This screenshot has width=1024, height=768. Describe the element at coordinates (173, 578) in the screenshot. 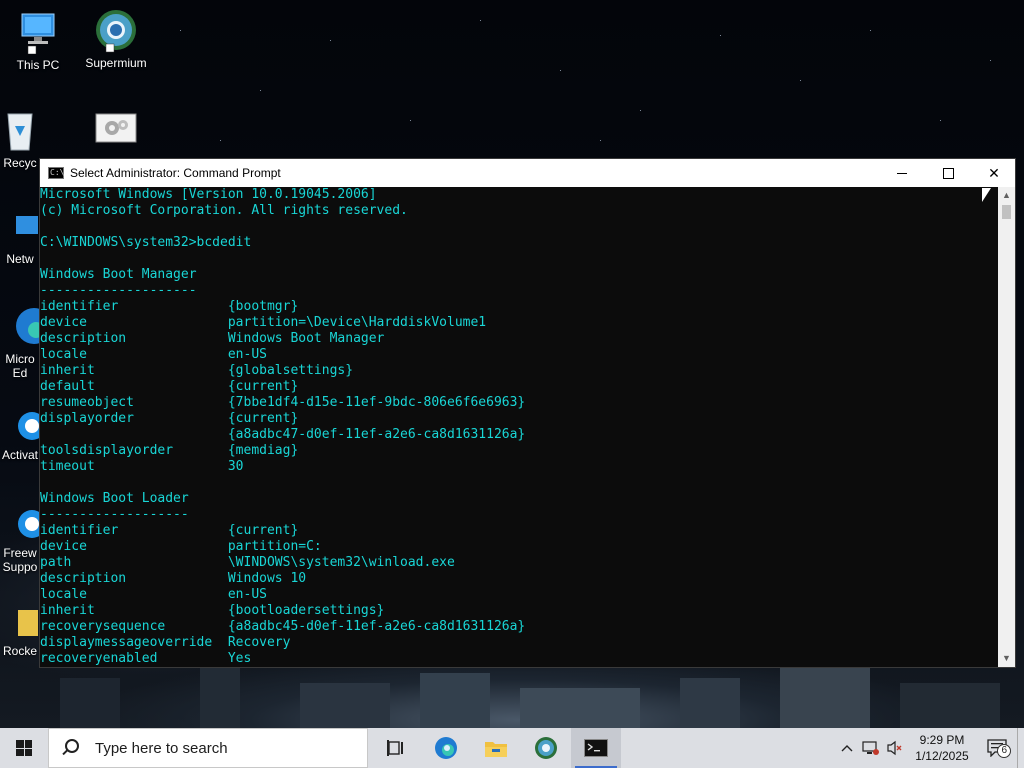

I see `console-line: description Windows 10` at that location.